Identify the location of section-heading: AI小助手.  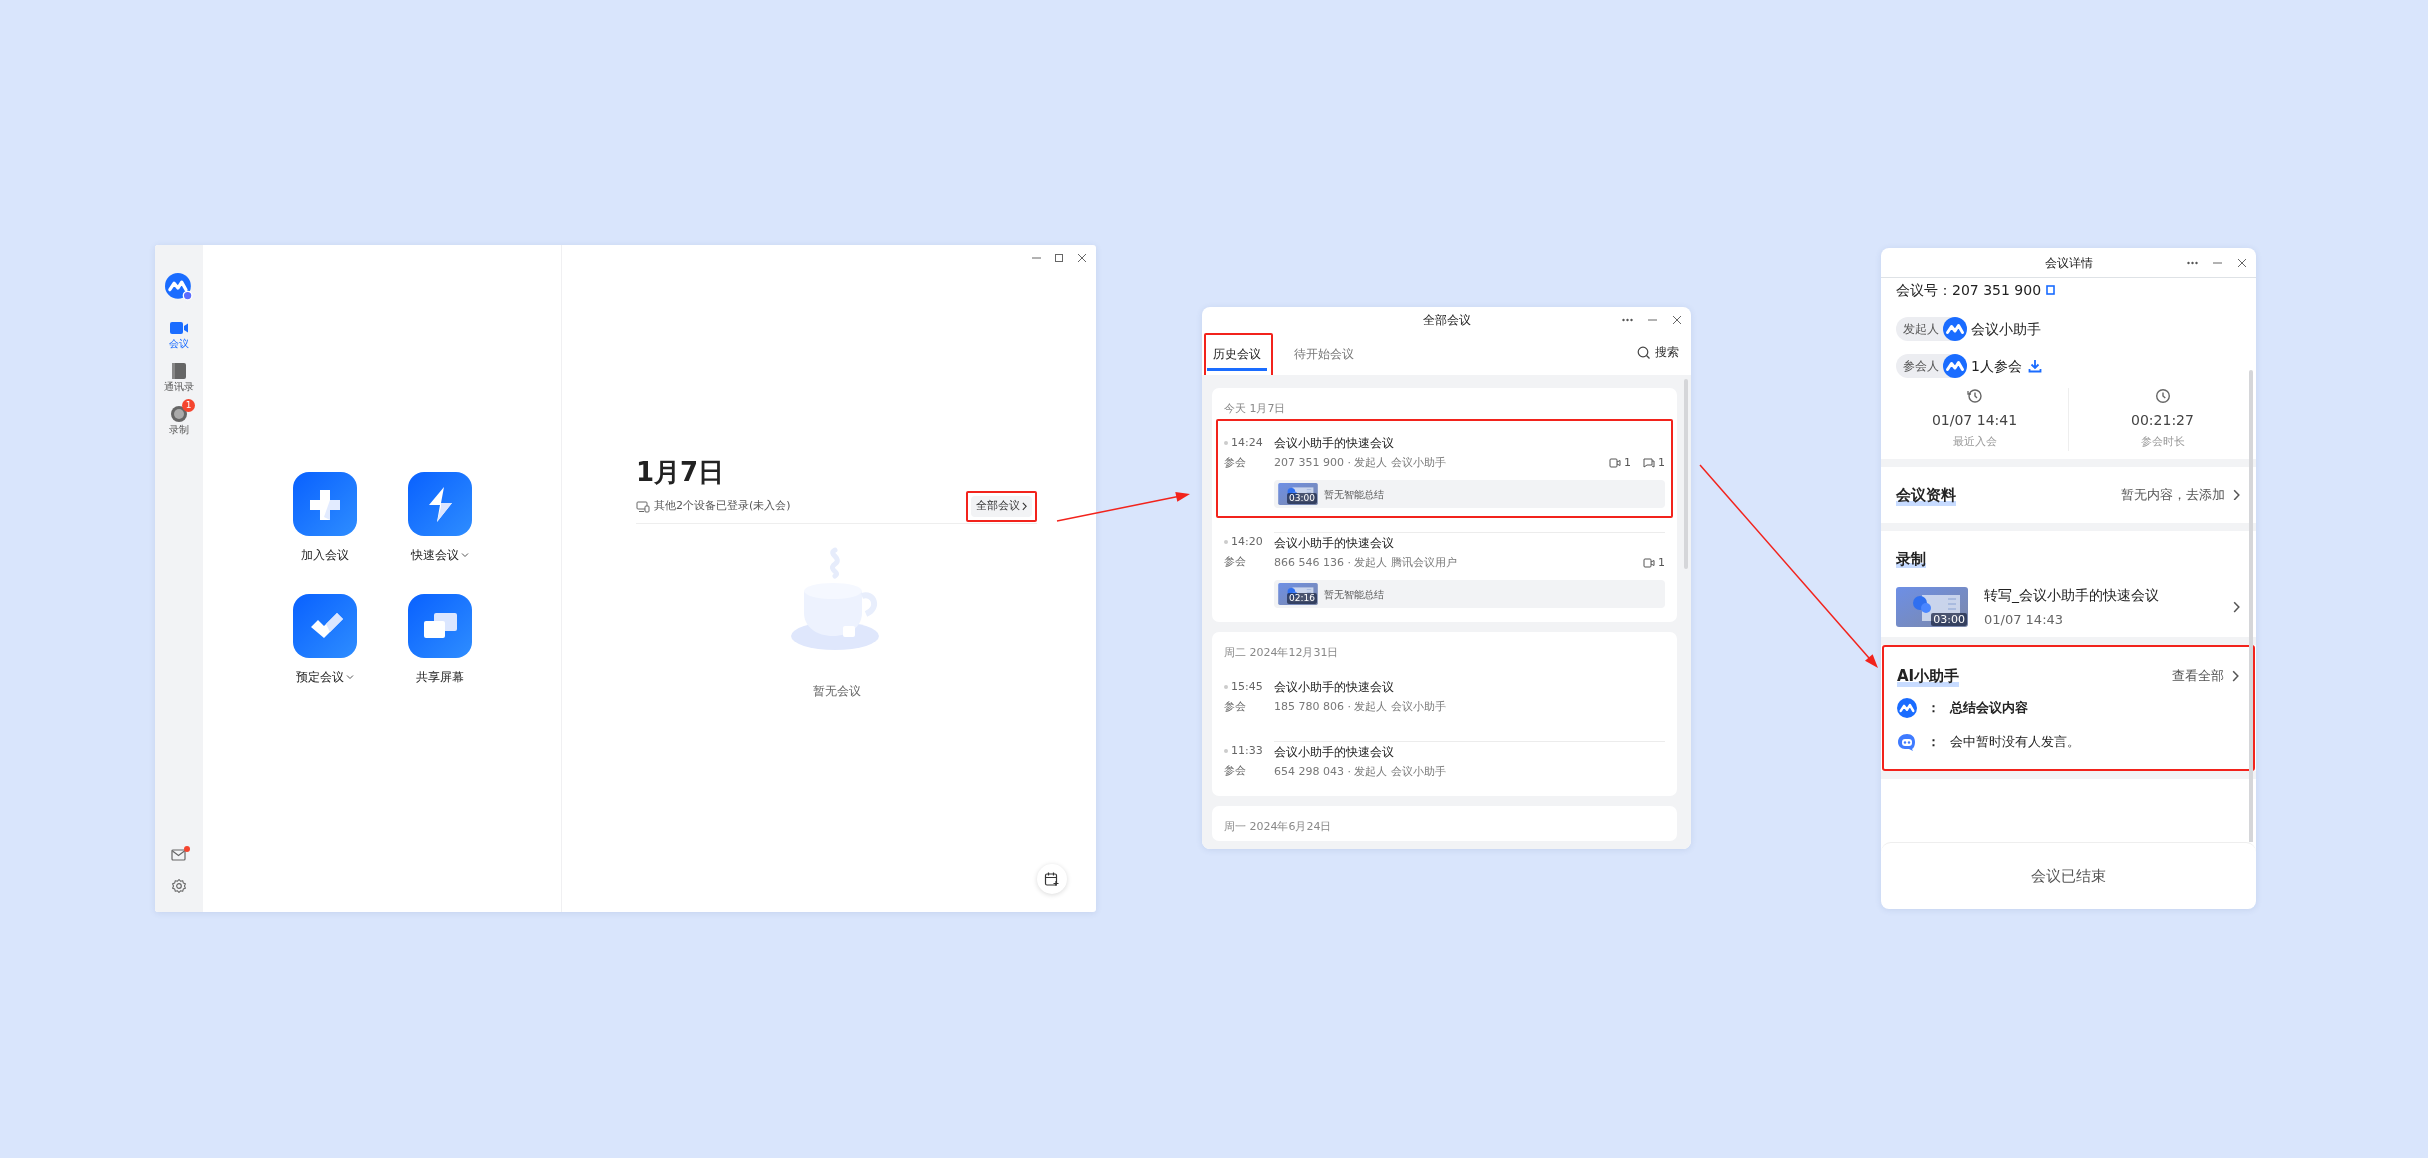
(1928, 676).